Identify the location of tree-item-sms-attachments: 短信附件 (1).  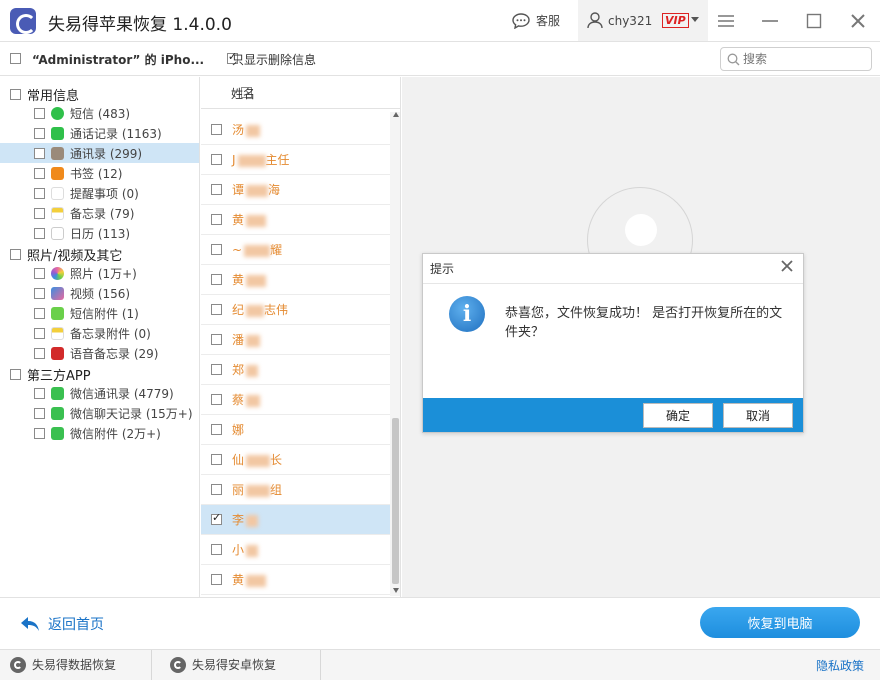
(86, 313).